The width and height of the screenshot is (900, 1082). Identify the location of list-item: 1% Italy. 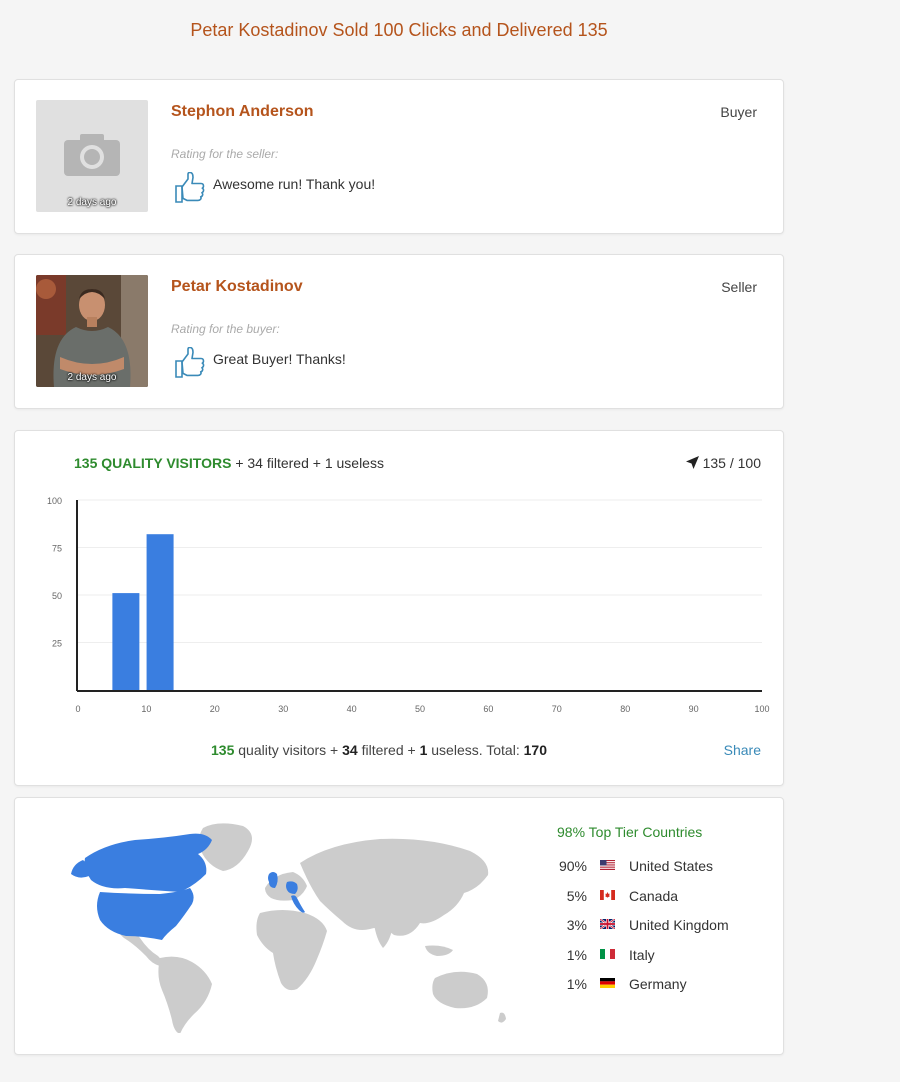
(660, 962).